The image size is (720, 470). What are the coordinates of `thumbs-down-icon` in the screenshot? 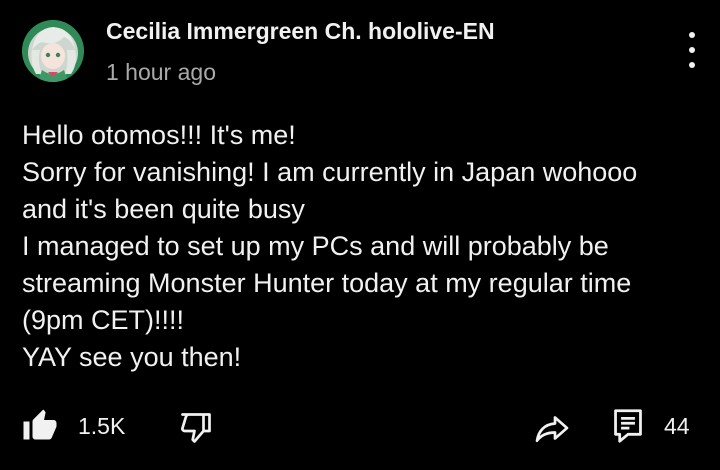 It's located at (196, 428).